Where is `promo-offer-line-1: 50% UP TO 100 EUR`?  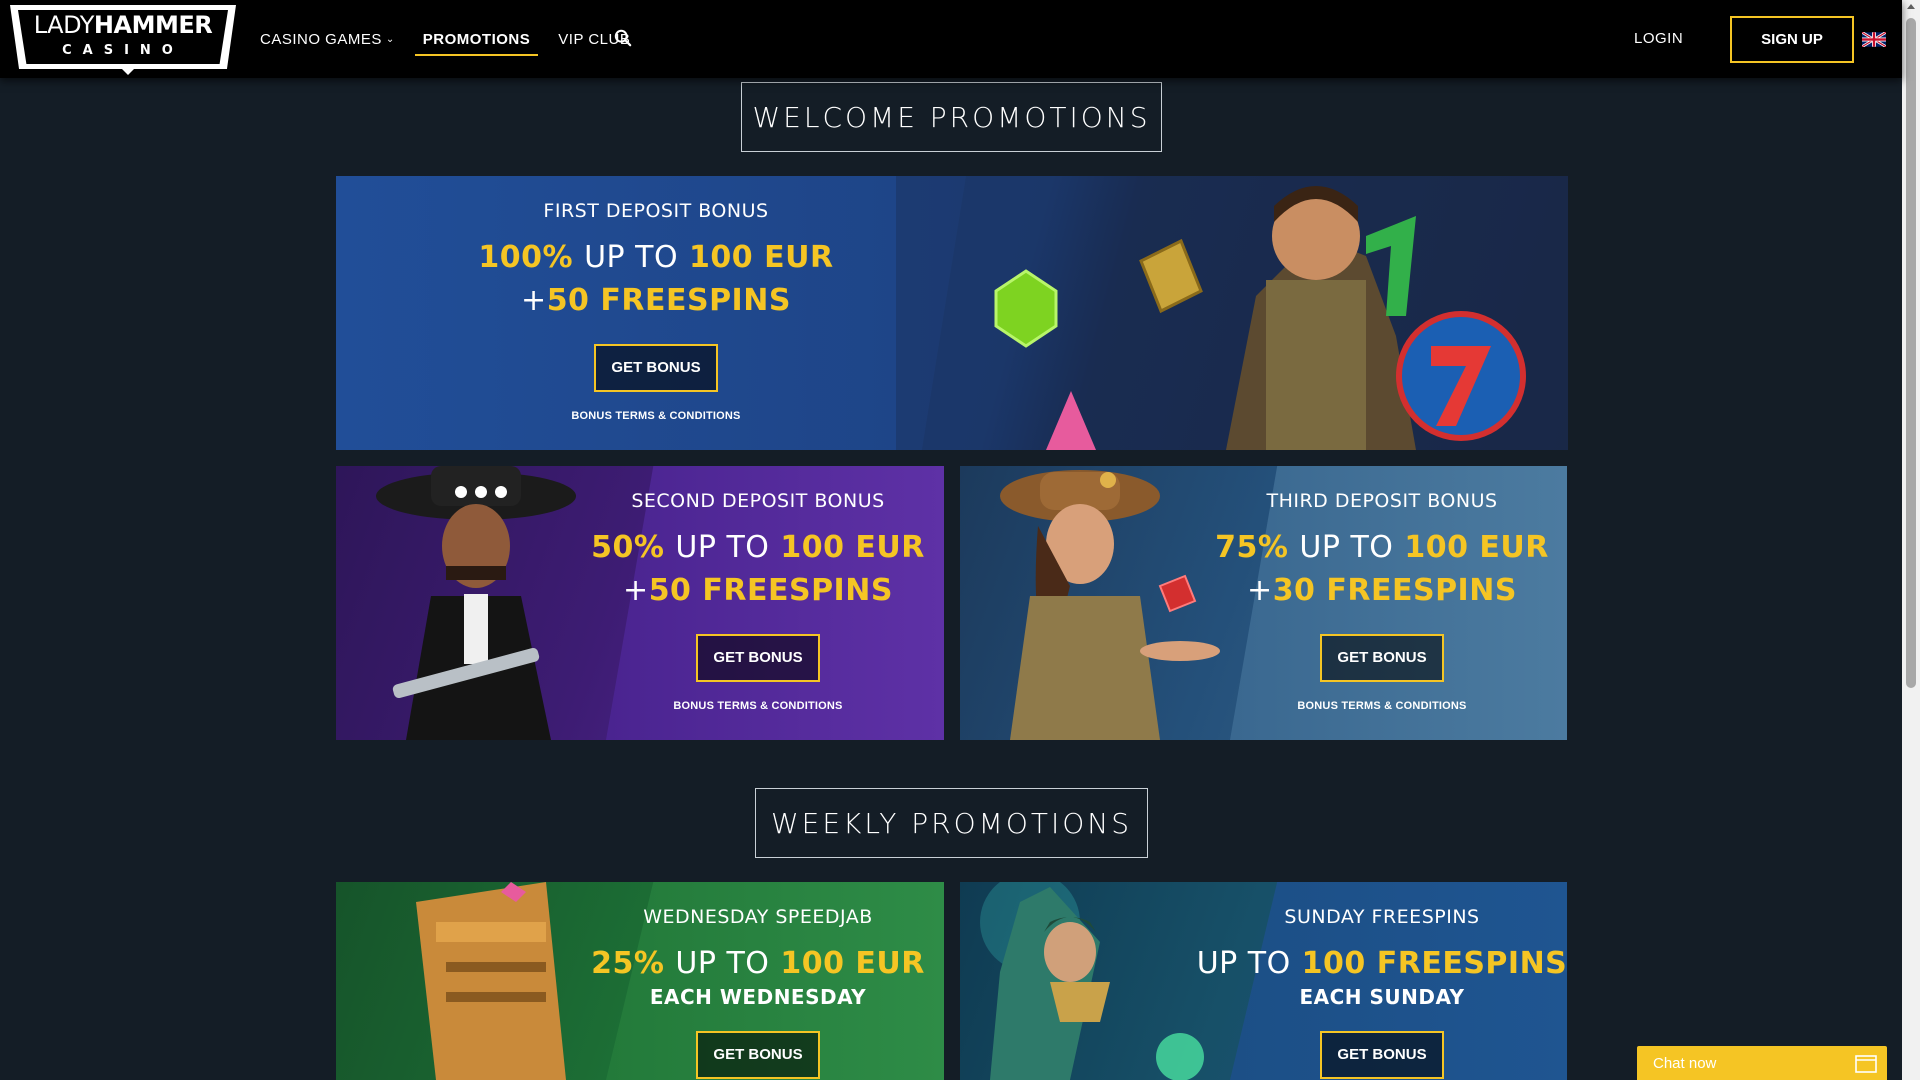 promo-offer-line-1: 50% UP TO 100 EUR is located at coordinates (751, 547).